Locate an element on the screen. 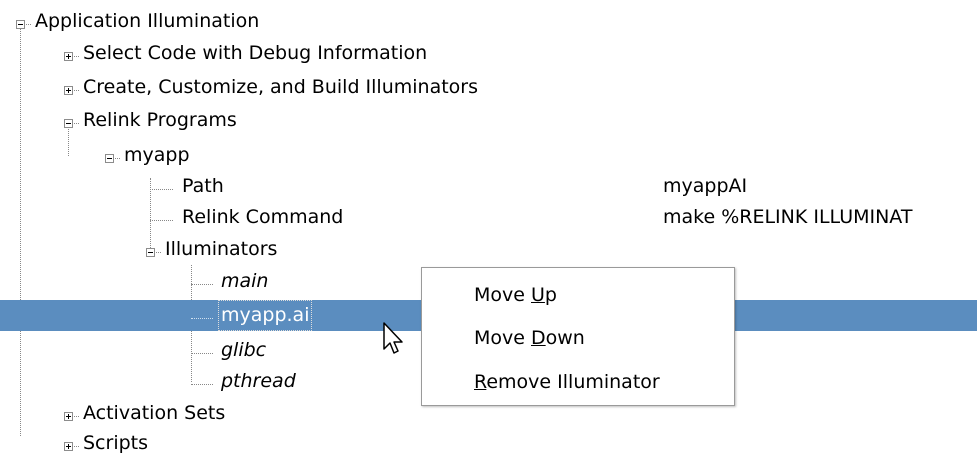 This screenshot has height=459, width=977. tree-row-myapp: myapp is located at coordinates (488, 155).